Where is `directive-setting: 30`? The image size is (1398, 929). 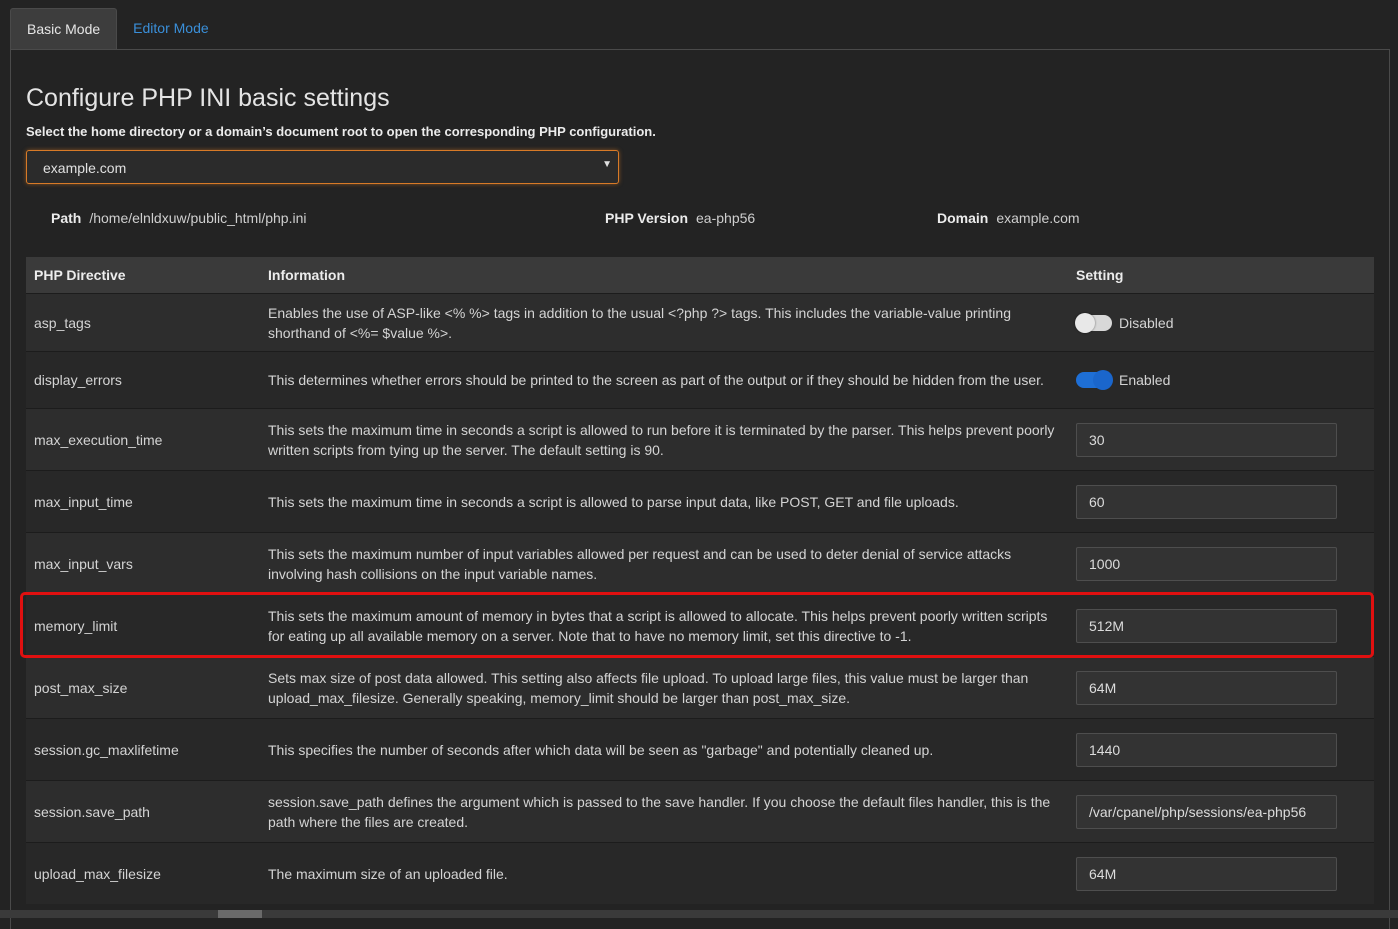
directive-setting: 30 is located at coordinates (1221, 439).